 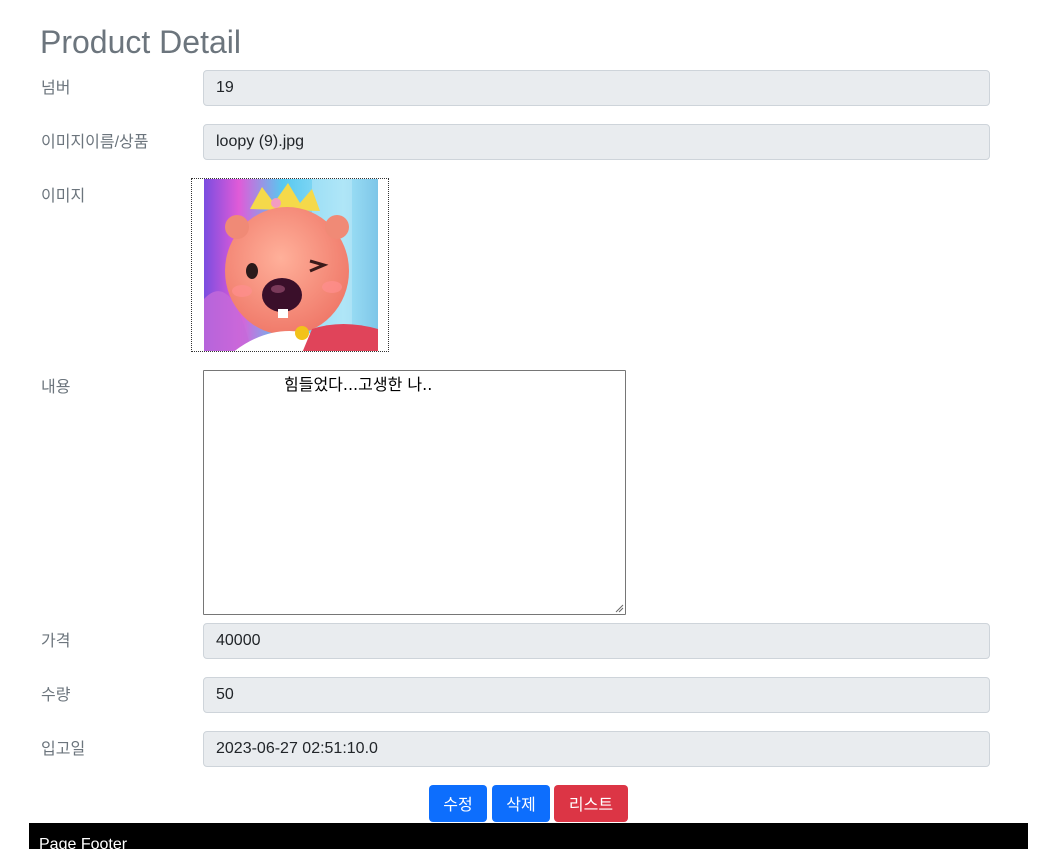 I want to click on page-title: Product Detail, so click(x=140, y=42).